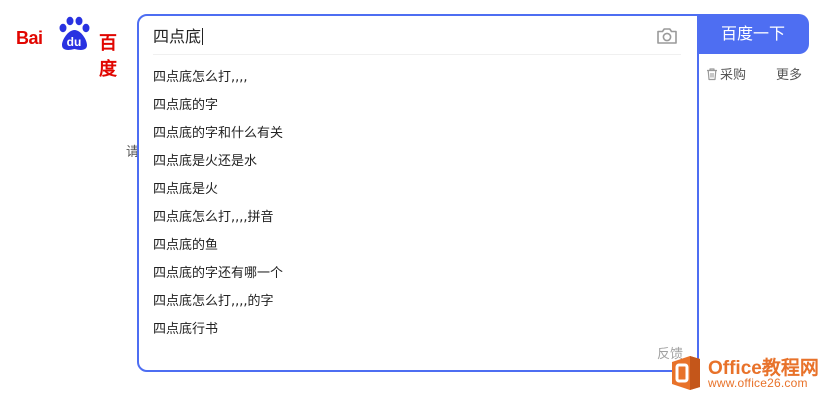 The width and height of the screenshot is (830, 400). I want to click on logo-text-chinese: 百度, so click(108, 56).